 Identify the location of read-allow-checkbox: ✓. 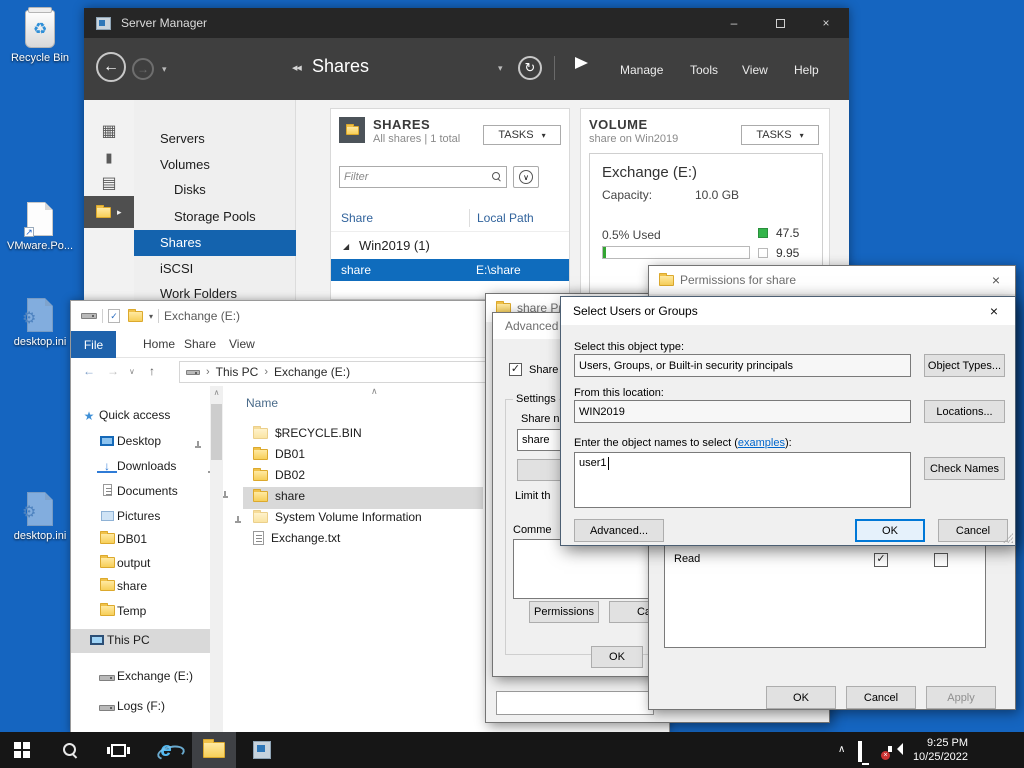
(881, 560).